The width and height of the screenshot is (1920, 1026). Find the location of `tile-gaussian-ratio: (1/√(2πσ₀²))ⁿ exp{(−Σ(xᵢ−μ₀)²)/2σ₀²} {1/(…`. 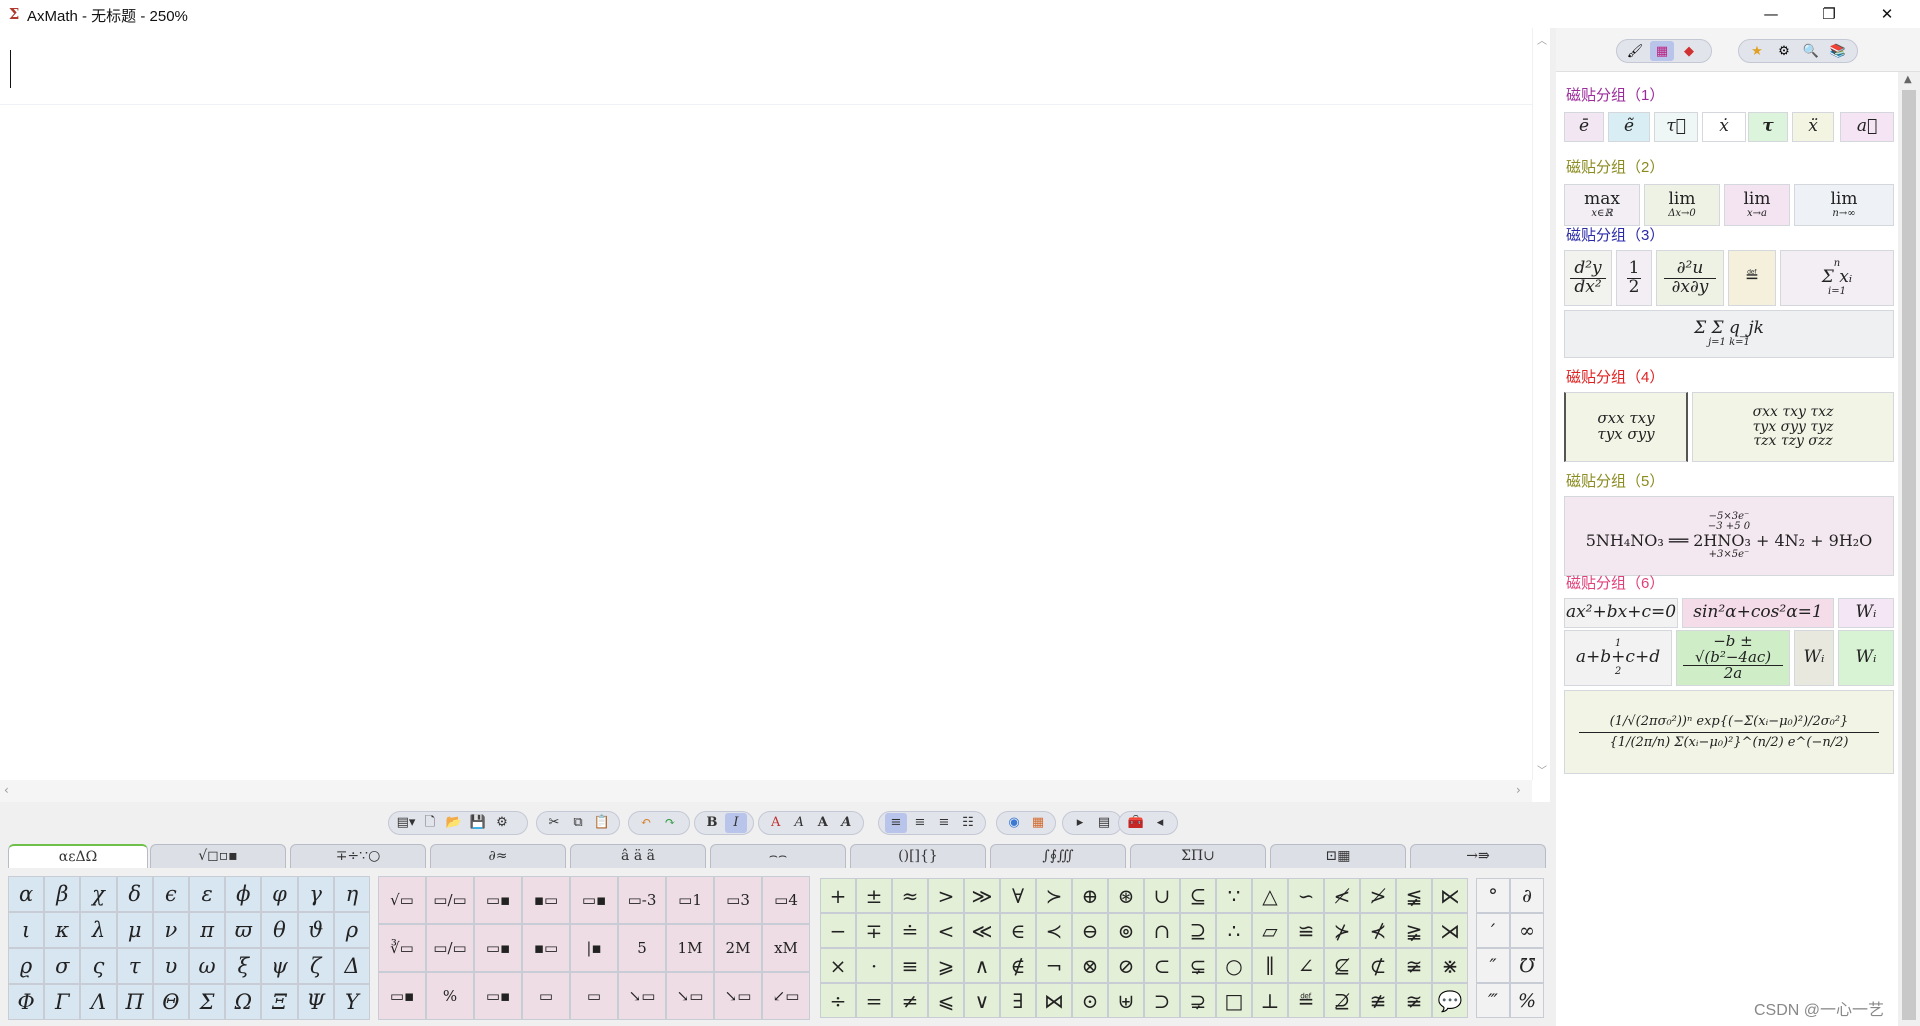

tile-gaussian-ratio: (1/√(2πσ₀²))ⁿ exp{(−Σ(xᵢ−μ₀)²)/2σ₀²} {1/(… is located at coordinates (1729, 732).